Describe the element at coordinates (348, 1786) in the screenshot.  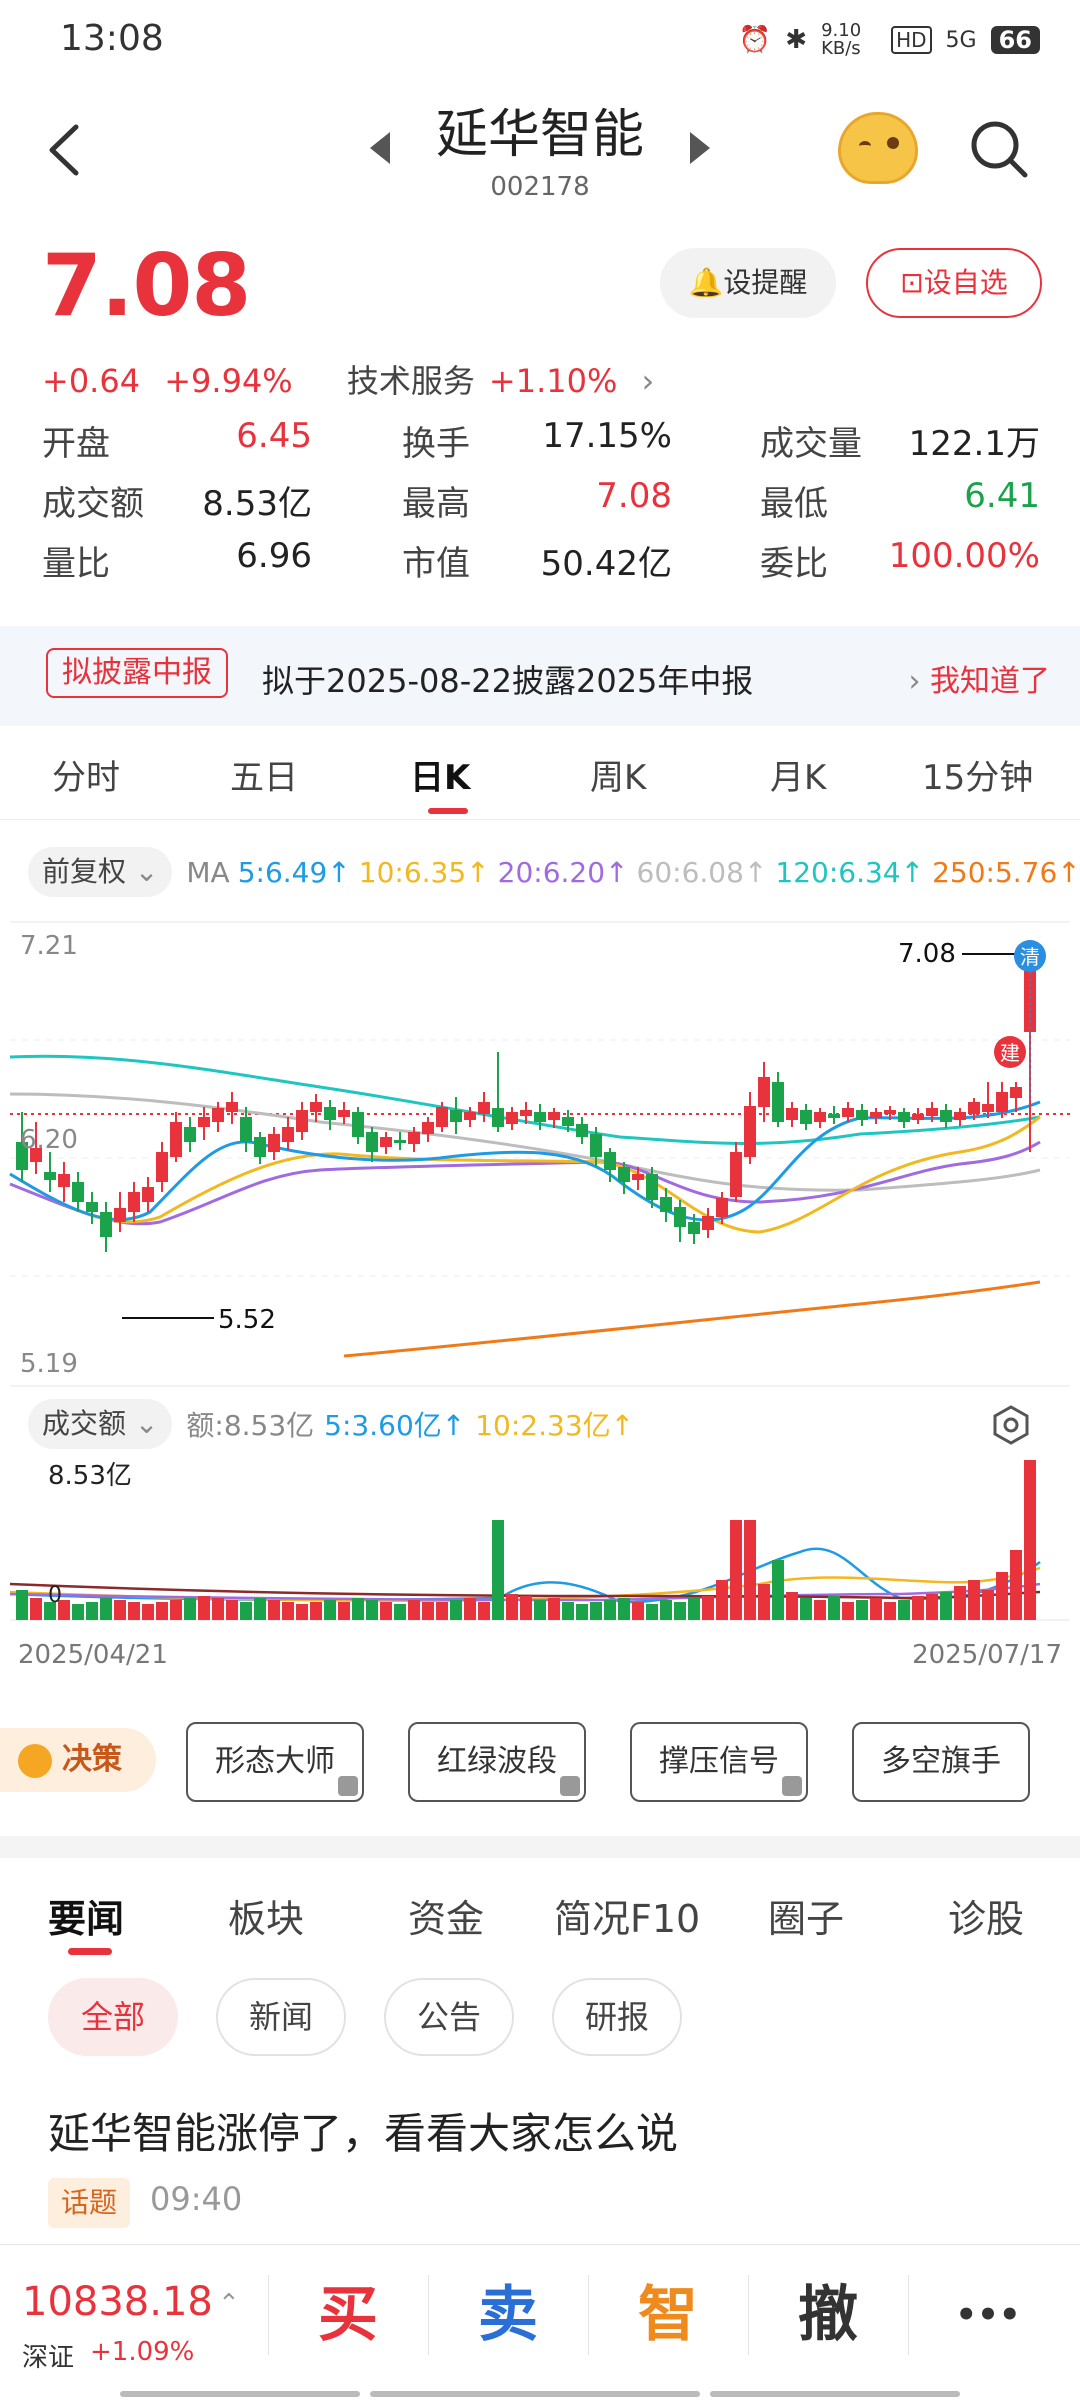
I see `lock-icon` at that location.